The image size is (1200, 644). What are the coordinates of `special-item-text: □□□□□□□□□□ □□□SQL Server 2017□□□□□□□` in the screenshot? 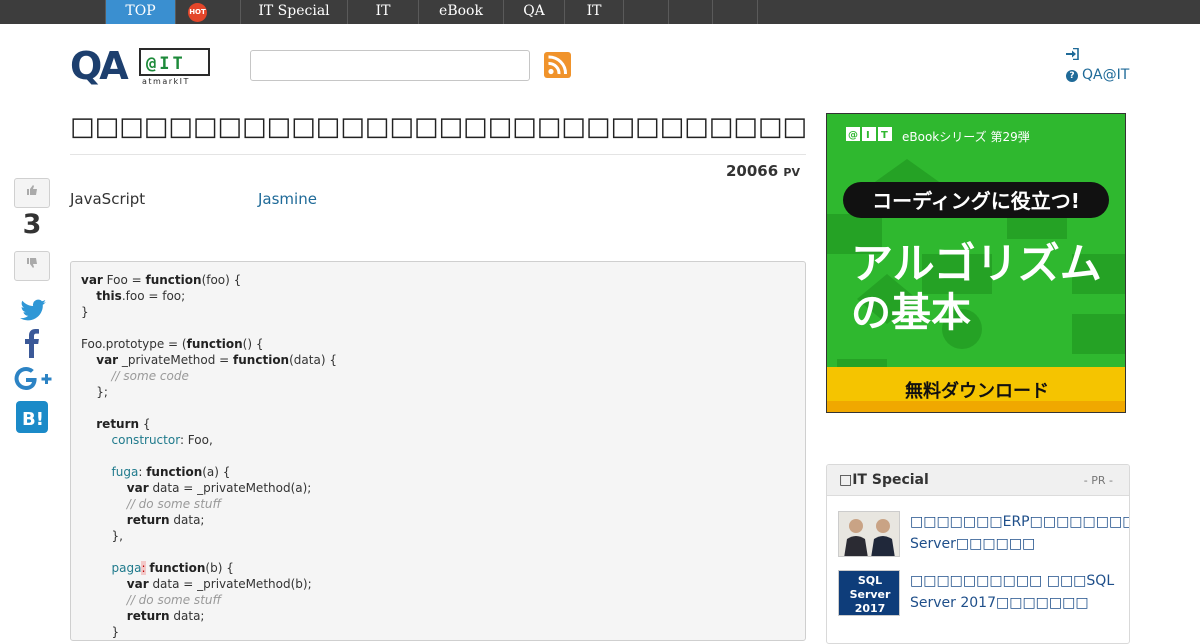 It's located at (1015, 592).